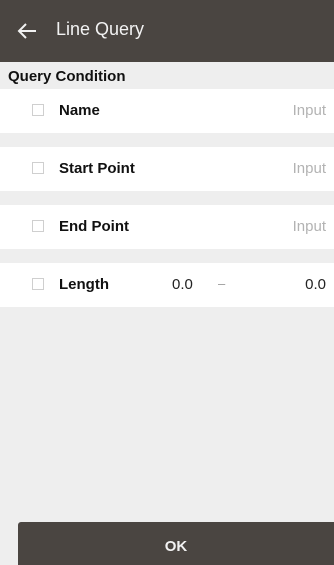 The image size is (334, 565). I want to click on name-input: Input, so click(309, 110).